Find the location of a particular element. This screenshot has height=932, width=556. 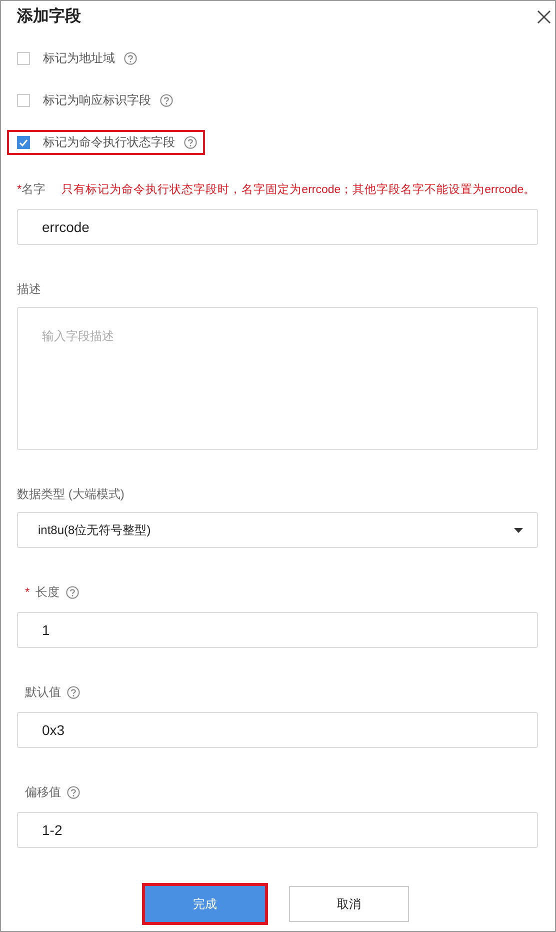

checkbox-label: 标记为命令执行状态字段 is located at coordinates (109, 142).